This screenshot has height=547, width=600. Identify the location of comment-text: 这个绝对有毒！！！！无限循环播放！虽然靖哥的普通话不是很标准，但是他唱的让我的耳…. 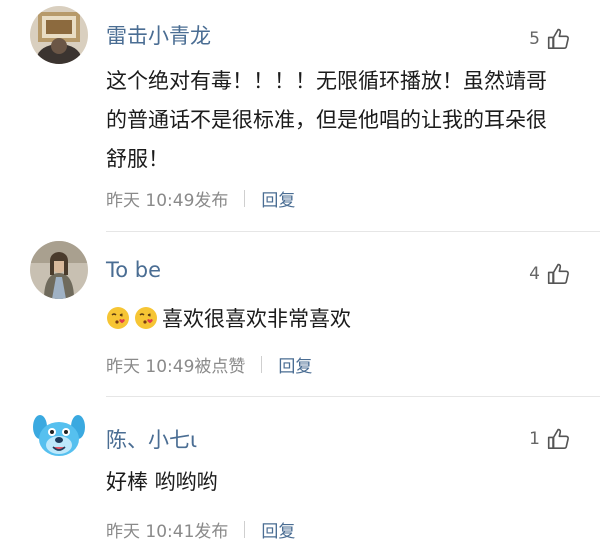
(326, 120).